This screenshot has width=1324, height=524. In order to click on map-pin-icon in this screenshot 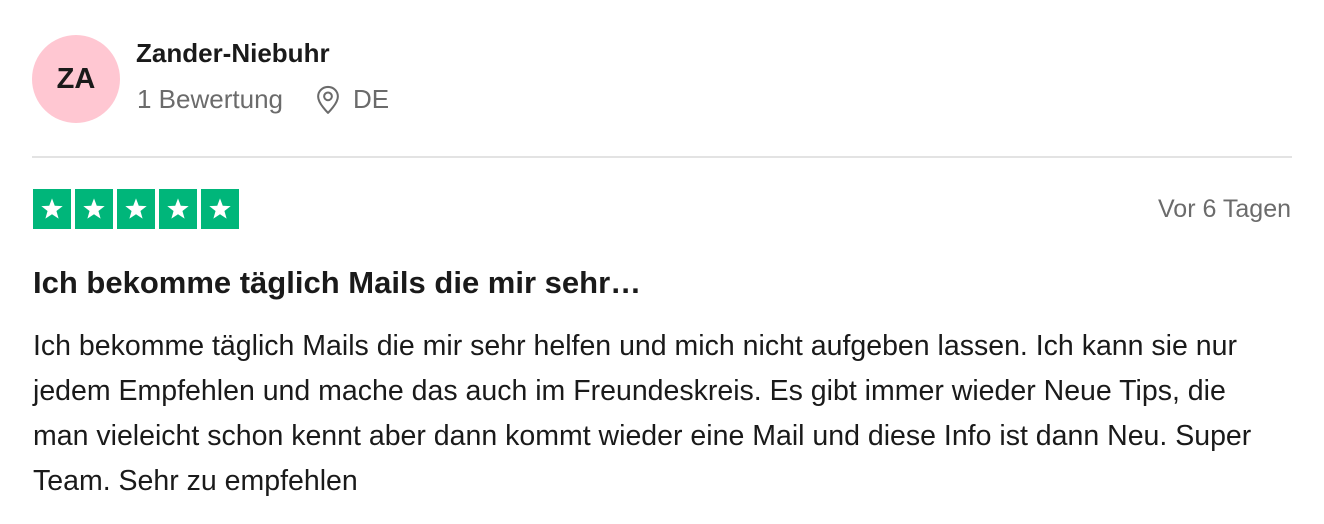, I will do `click(328, 99)`.